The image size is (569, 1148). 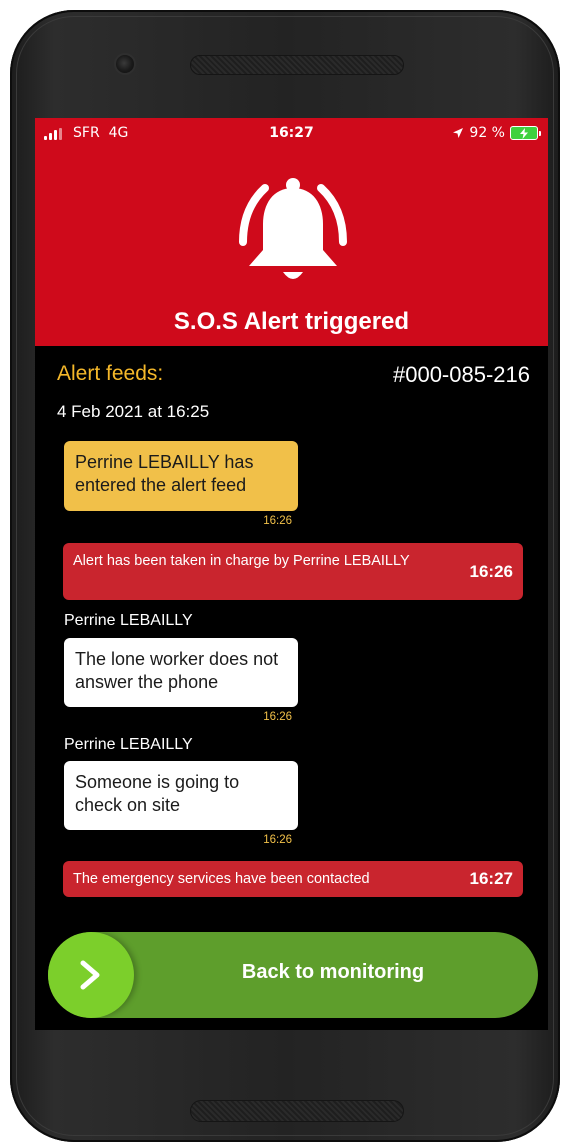 I want to click on front-camera, so click(x=125, y=64).